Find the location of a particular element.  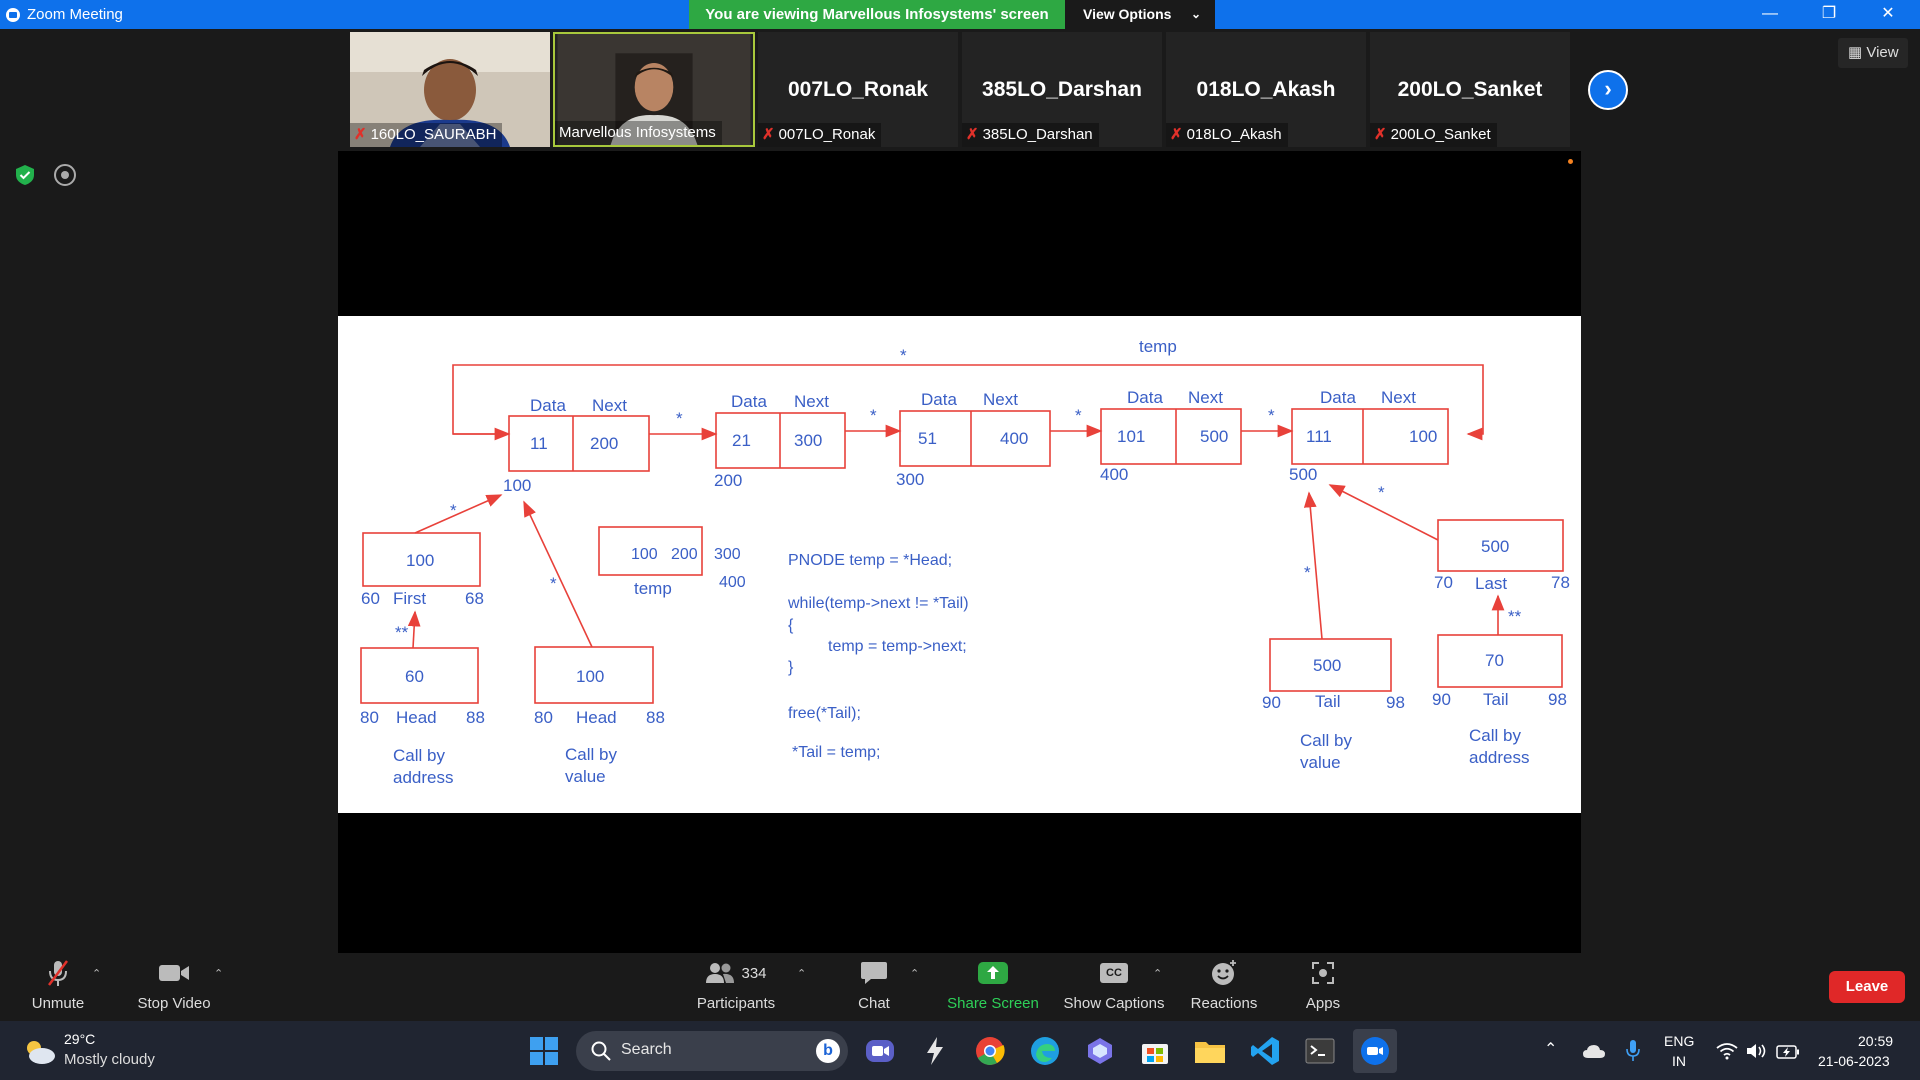

apps-button: Apps is located at coordinates (1323, 987).